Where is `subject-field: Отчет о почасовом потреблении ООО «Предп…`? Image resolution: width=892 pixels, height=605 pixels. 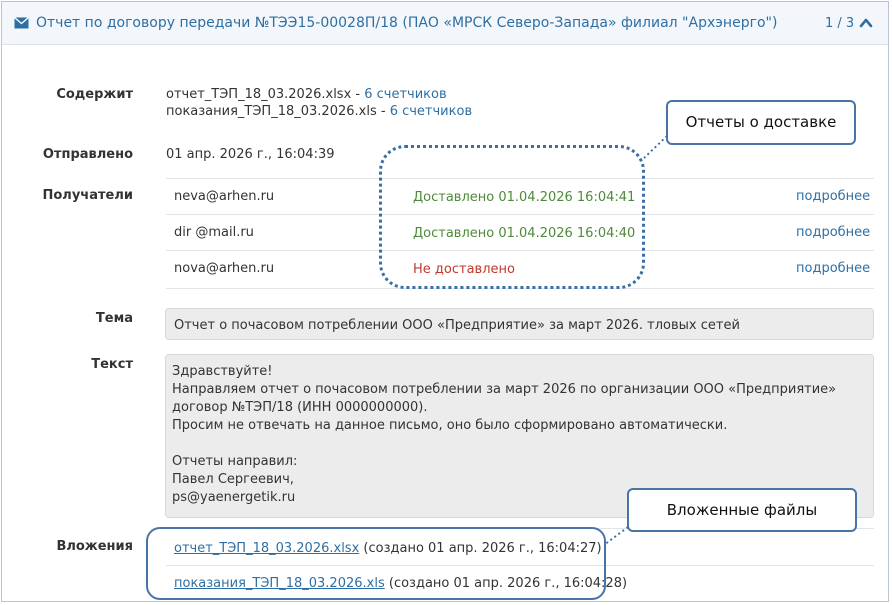 subject-field: Отчет о почасовом потреблении ООО «Предп… is located at coordinates (519, 324).